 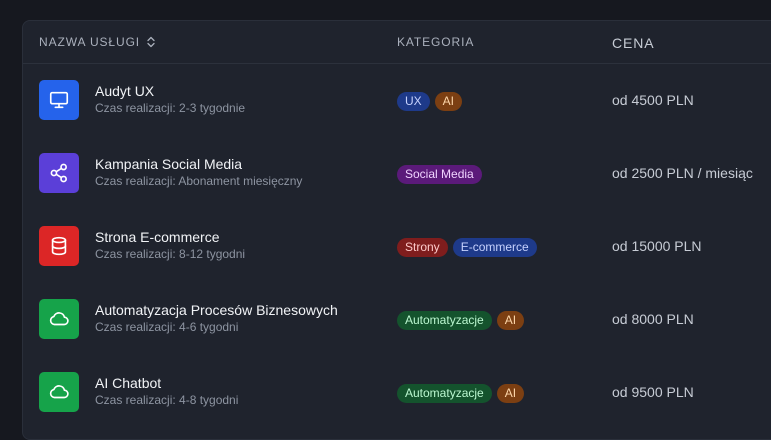 I want to click on tag-list: Strony E-commerce, so click(x=467, y=247).